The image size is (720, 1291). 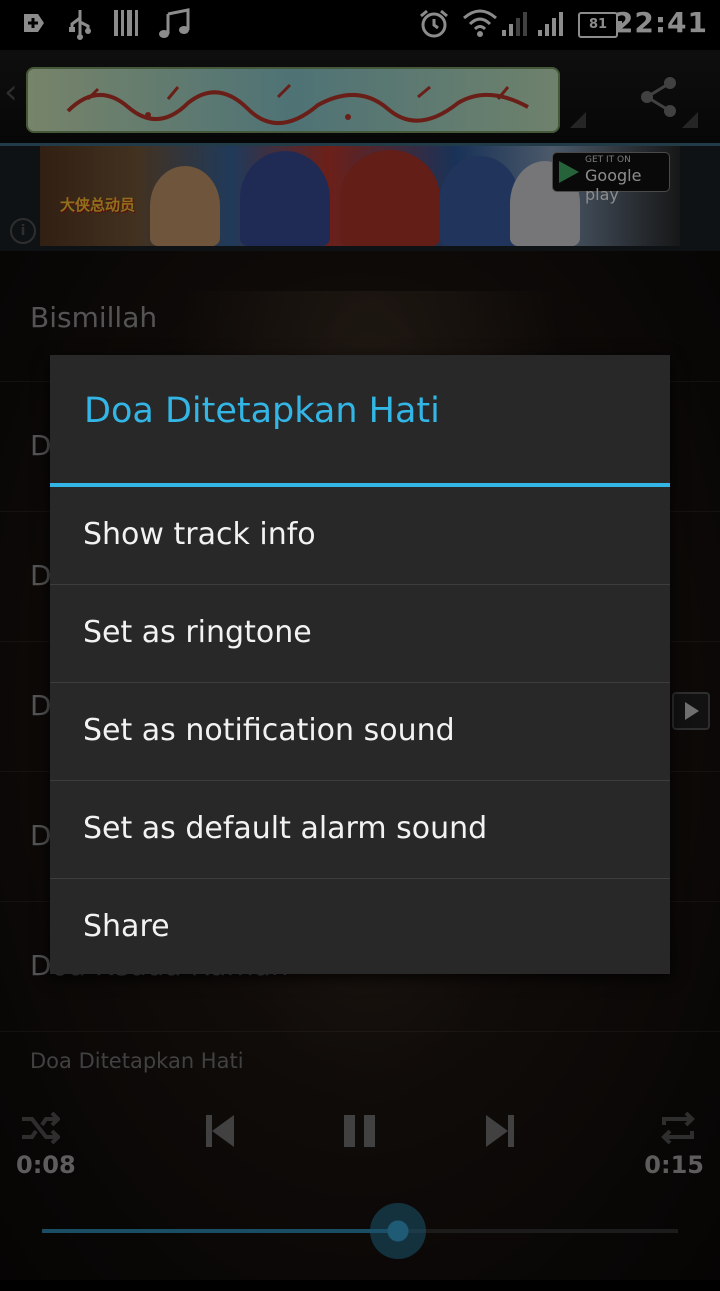 I want to click on dialog-title: Doa Ditetapkan Hati, so click(x=262, y=411).